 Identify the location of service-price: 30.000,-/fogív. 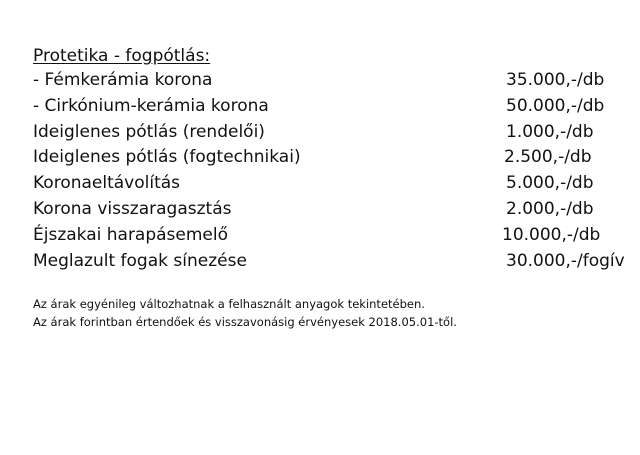
(565, 260).